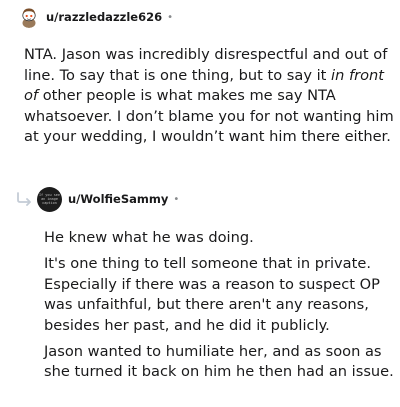 Image resolution: width=400 pixels, height=407 pixels. I want to click on reply-arrow-icon, so click(24, 199).